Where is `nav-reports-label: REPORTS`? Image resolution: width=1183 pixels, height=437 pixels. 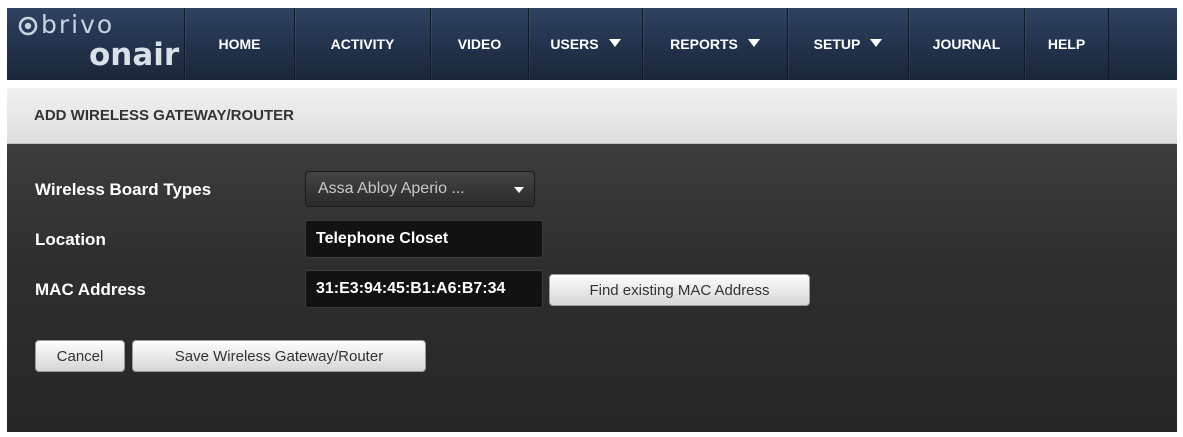 nav-reports-label: REPORTS is located at coordinates (704, 44).